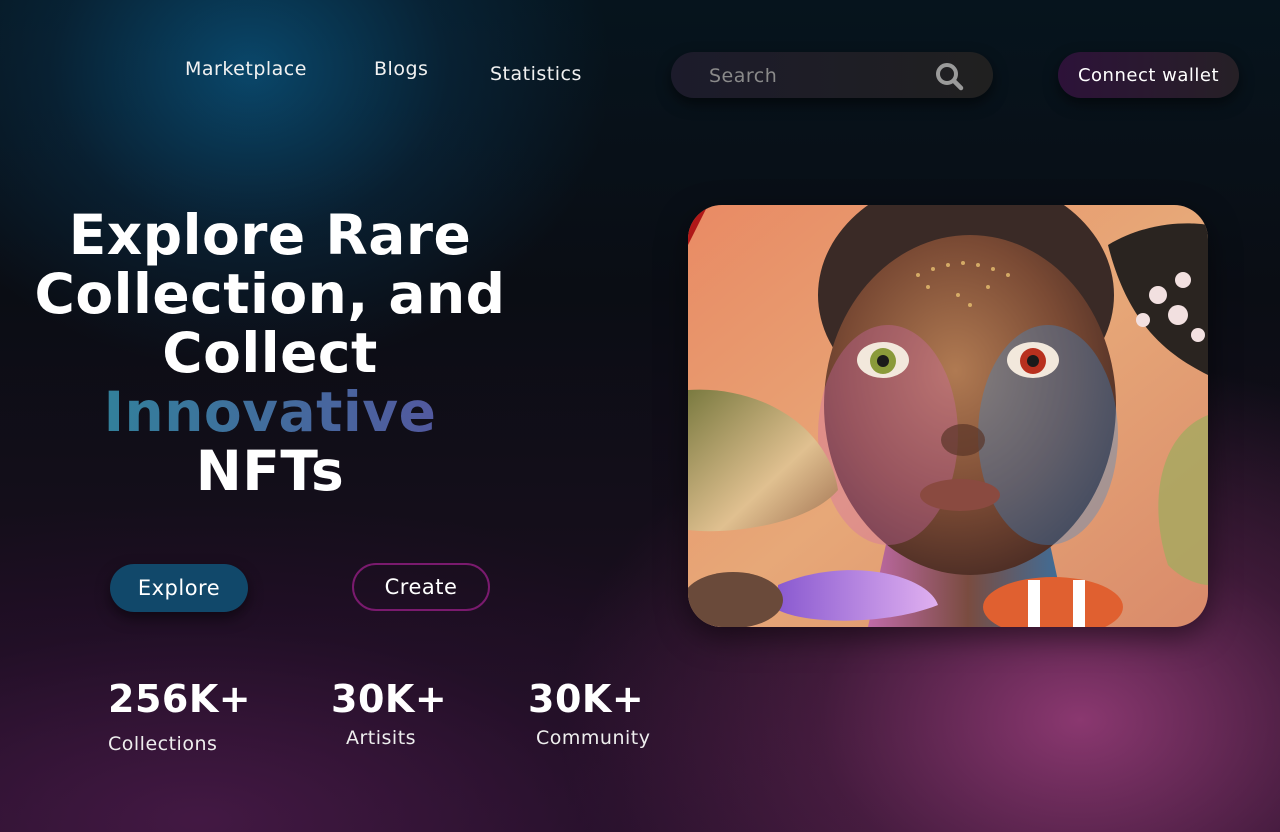 The height and width of the screenshot is (832, 1280). What do you see at coordinates (401, 69) in the screenshot?
I see `nav-blogs: Blogs` at bounding box center [401, 69].